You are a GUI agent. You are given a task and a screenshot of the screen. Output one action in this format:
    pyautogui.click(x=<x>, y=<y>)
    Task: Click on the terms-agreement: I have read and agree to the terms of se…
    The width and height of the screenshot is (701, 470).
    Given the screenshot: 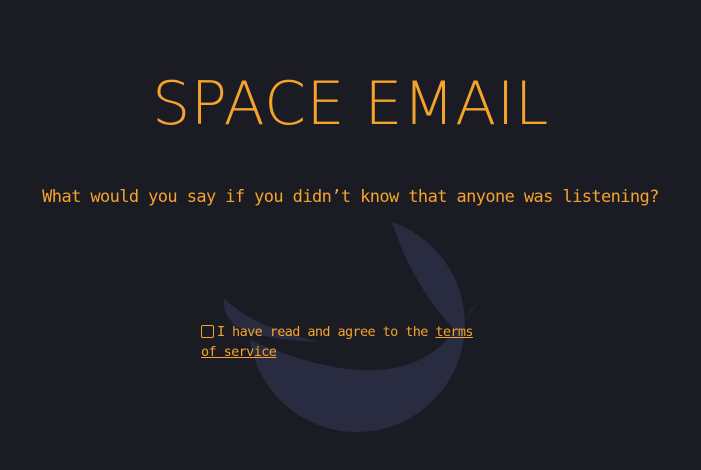 What is the action you would take?
    pyautogui.click(x=346, y=342)
    